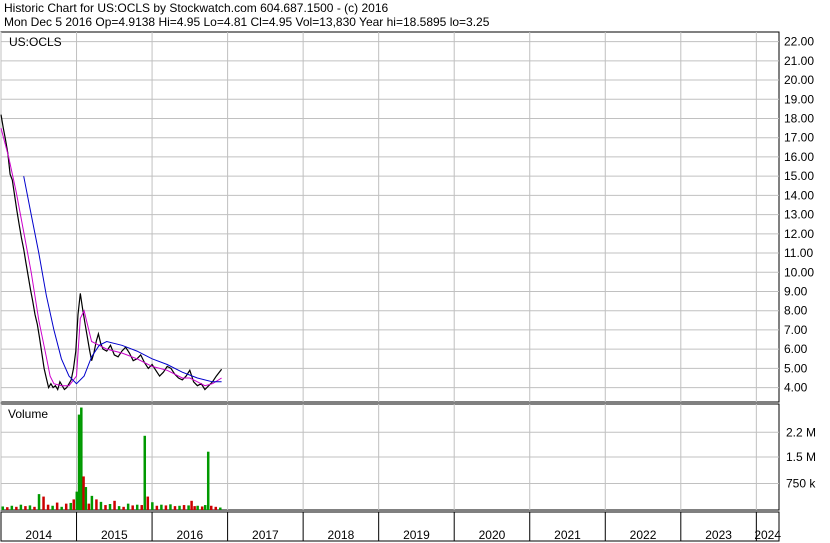 This screenshot has height=543, width=830. What do you see at coordinates (341, 535) in the screenshot?
I see `time-tick-label: 2018` at bounding box center [341, 535].